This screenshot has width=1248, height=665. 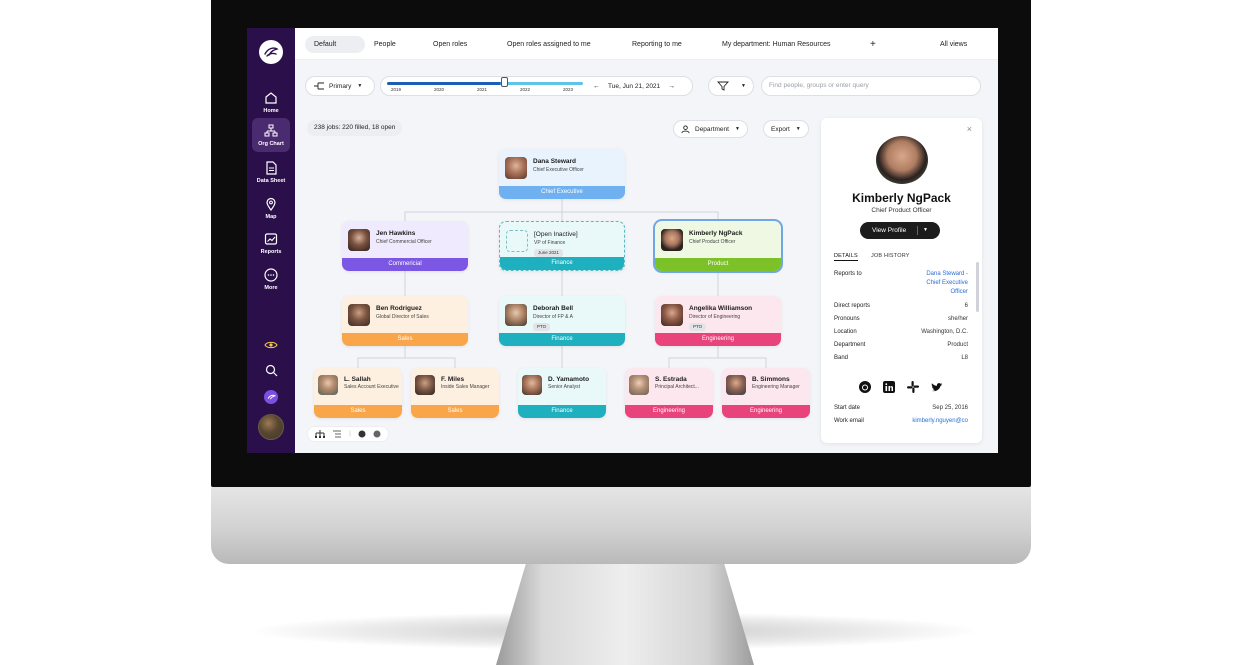 I want to click on user-menu, so click(x=271, y=427).